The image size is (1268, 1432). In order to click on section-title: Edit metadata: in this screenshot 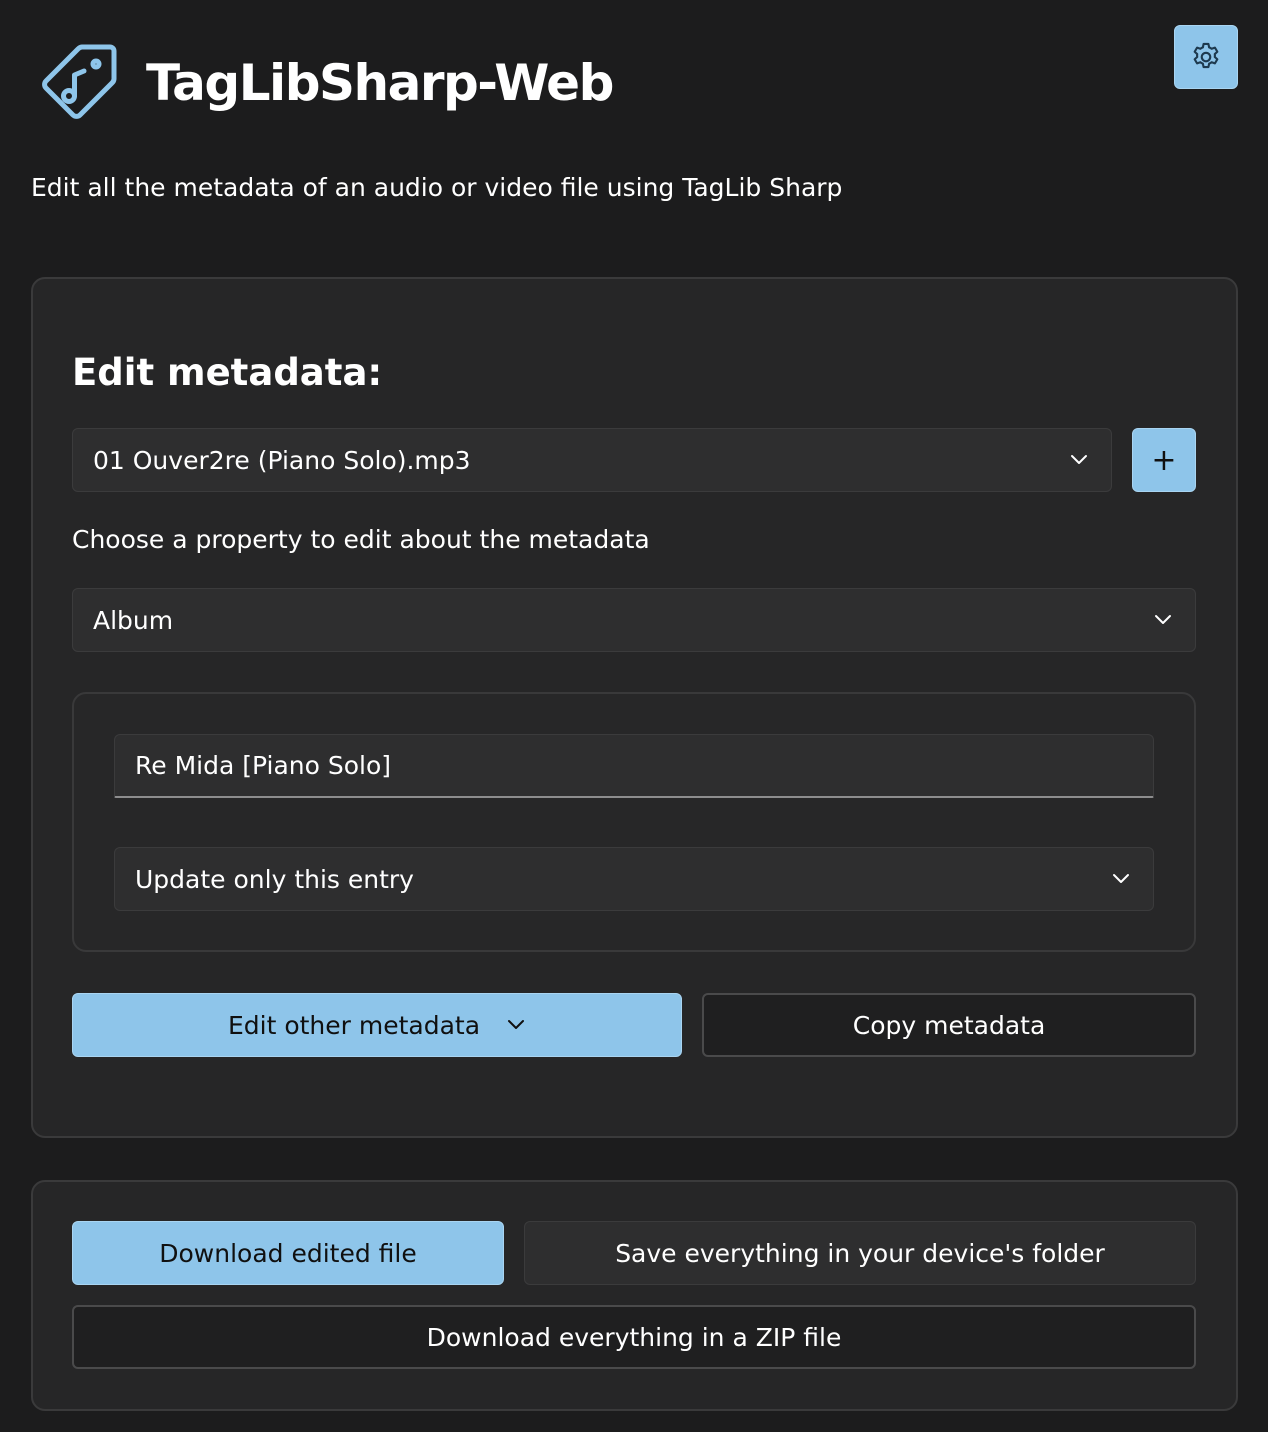, I will do `click(227, 372)`.